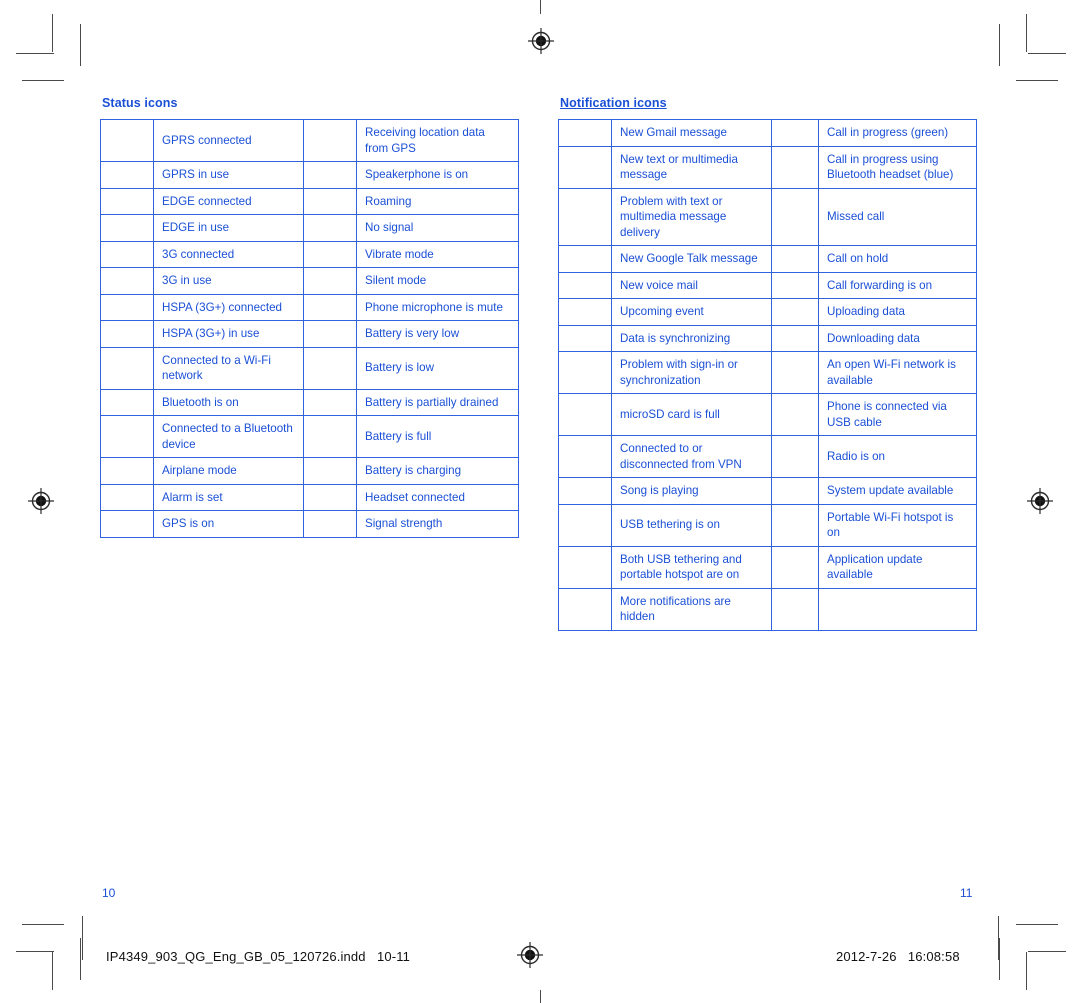  I want to click on page-number-right: 11, so click(966, 893).